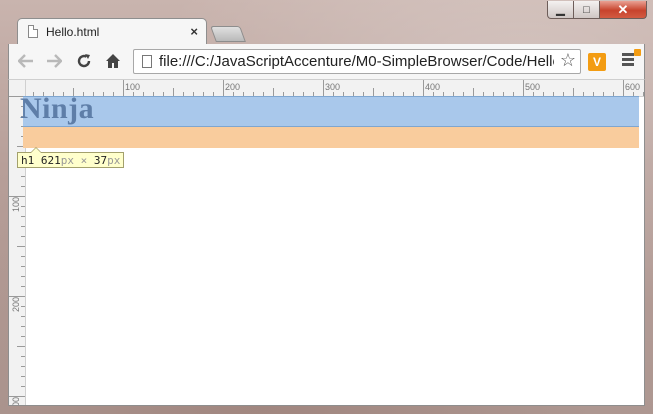 This screenshot has width=653, height=414. Describe the element at coordinates (114, 160) in the screenshot. I see `tooltip-height-unit: px` at that location.